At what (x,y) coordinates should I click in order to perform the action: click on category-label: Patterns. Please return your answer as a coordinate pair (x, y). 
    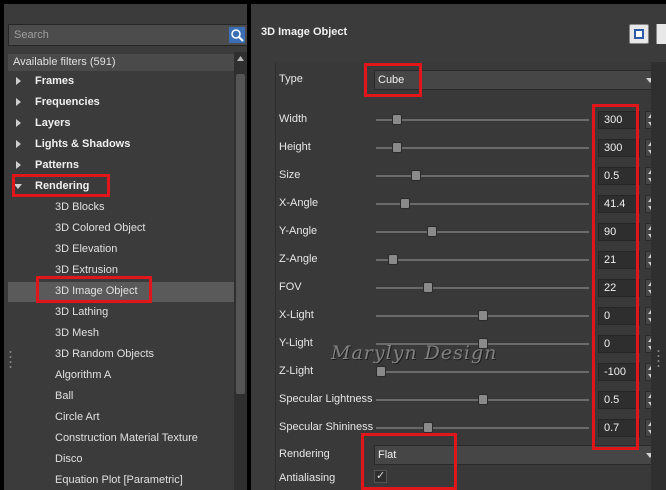
    Looking at the image, I should click on (57, 165).